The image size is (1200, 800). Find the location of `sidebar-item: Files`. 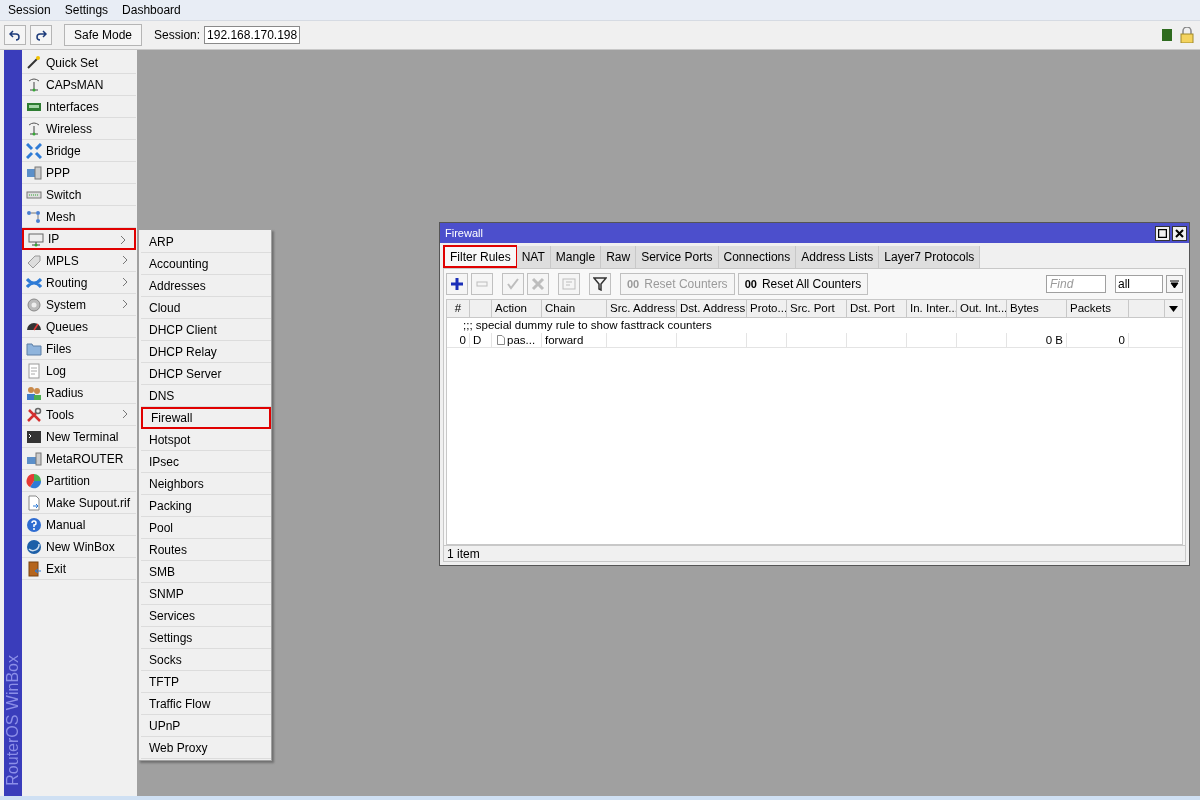

sidebar-item: Files is located at coordinates (79, 349).